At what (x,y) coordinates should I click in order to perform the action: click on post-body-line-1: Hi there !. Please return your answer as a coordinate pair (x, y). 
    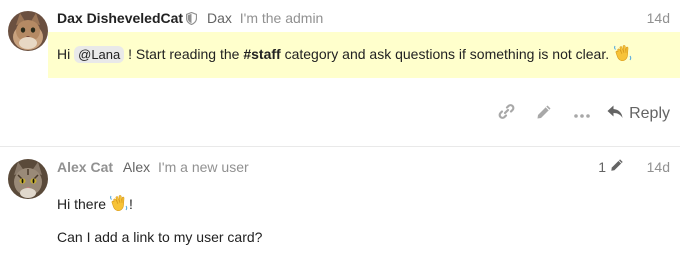
    Looking at the image, I should click on (95, 205).